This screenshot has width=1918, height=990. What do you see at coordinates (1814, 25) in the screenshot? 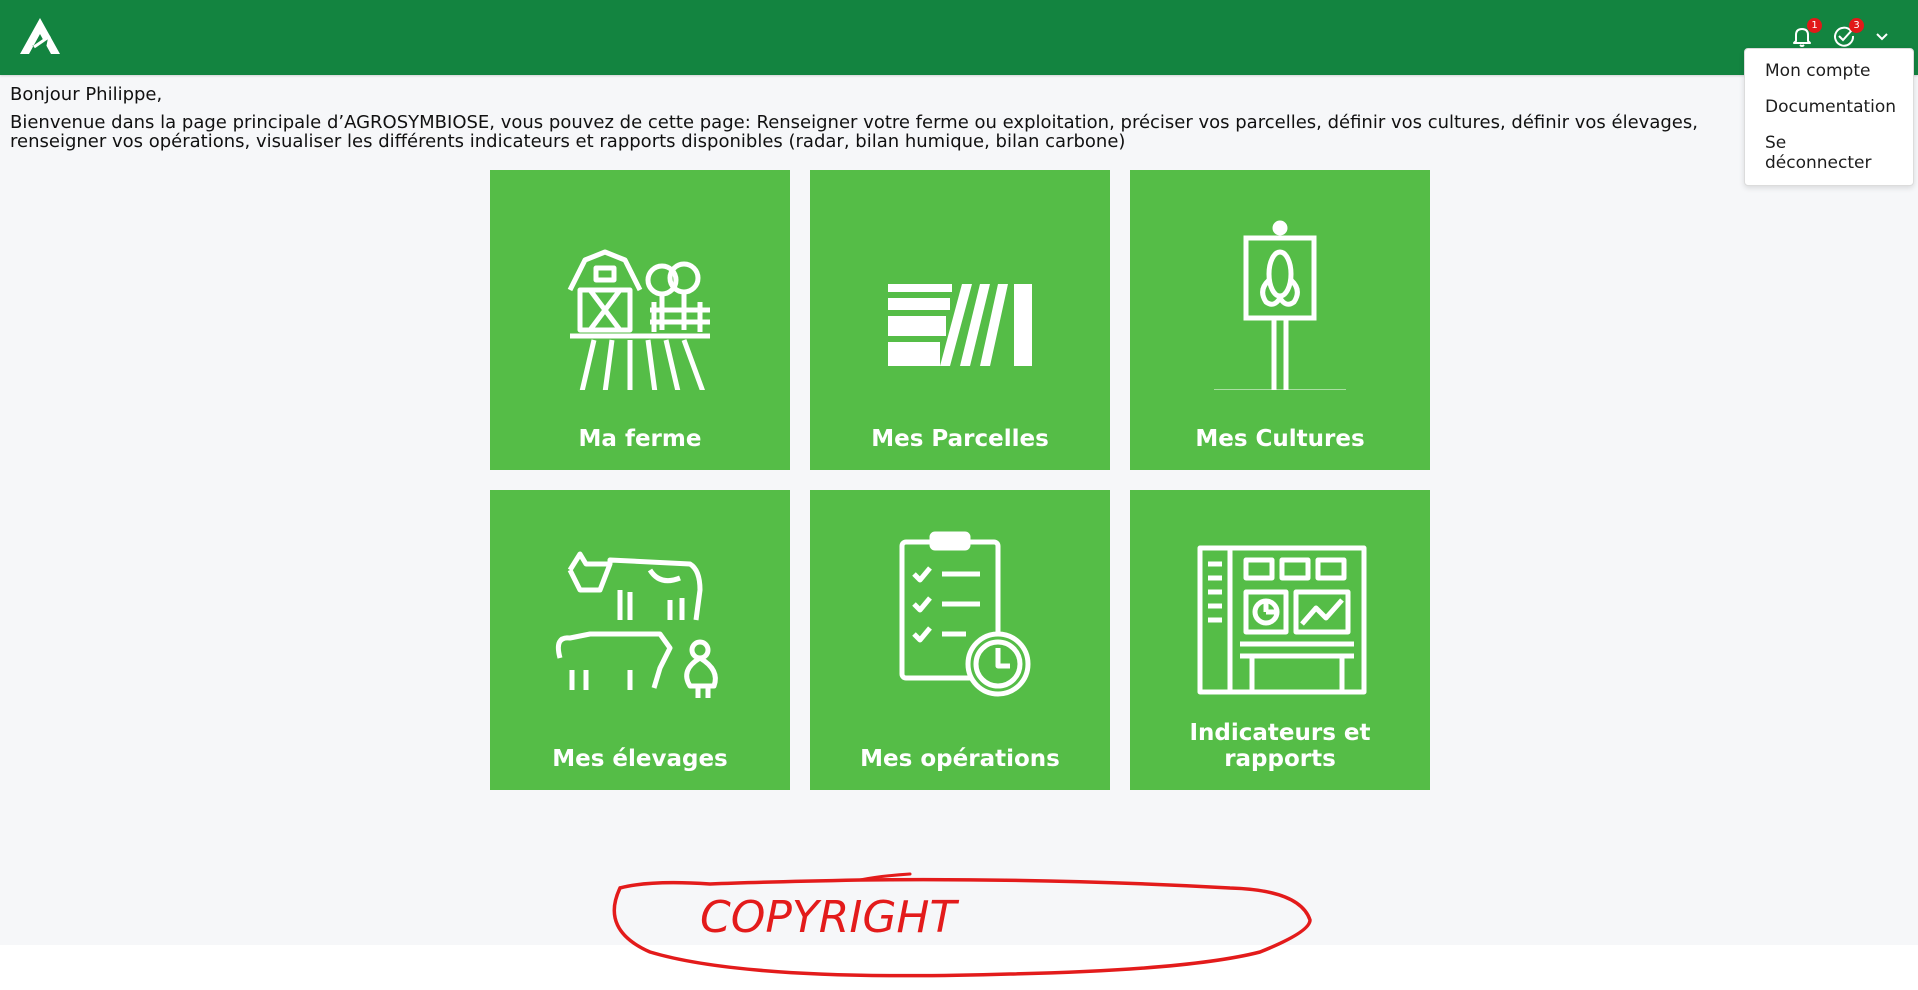
I see `notifications-badge: 1` at bounding box center [1814, 25].